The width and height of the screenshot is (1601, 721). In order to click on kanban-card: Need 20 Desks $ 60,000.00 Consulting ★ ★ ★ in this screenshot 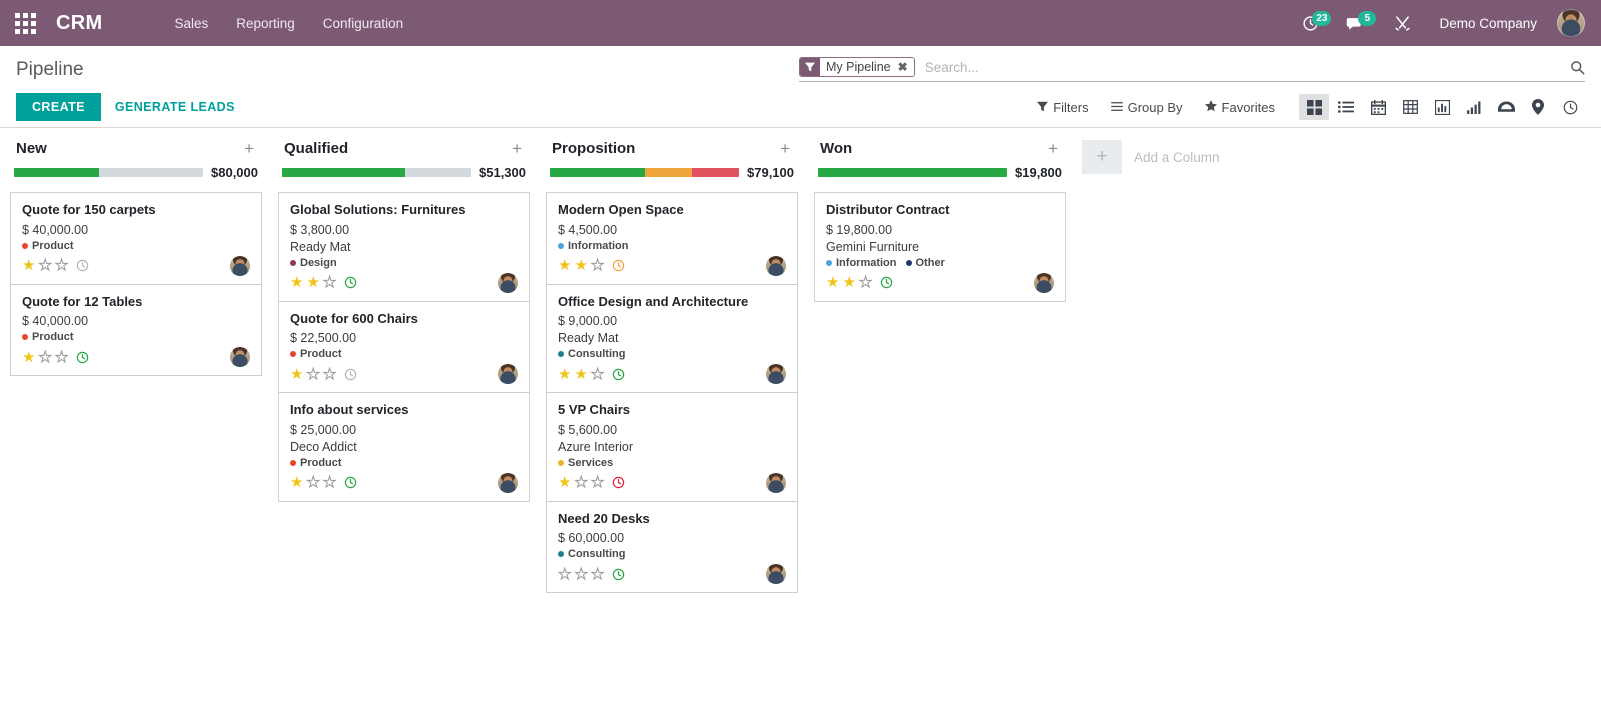, I will do `click(672, 547)`.